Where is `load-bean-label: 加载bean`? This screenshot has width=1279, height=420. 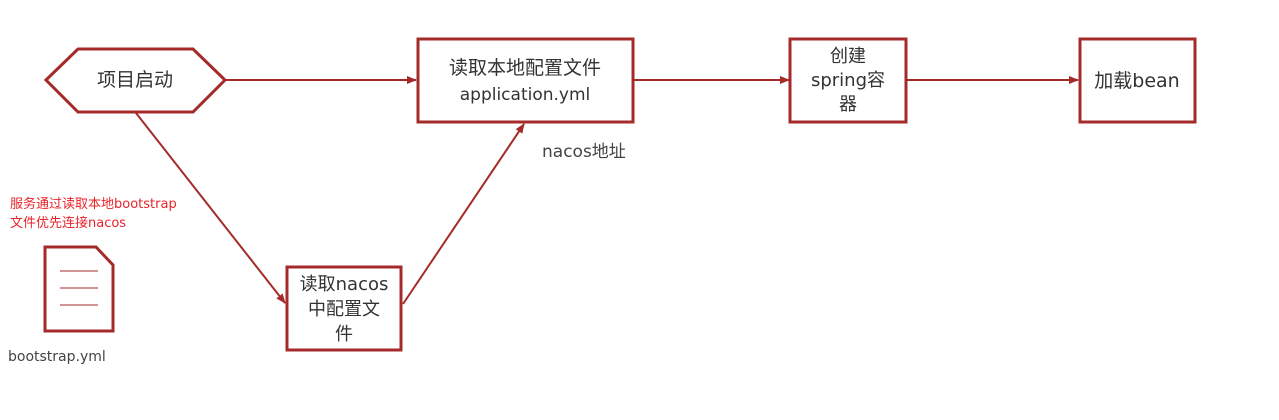 load-bean-label: 加载bean is located at coordinates (1136, 81).